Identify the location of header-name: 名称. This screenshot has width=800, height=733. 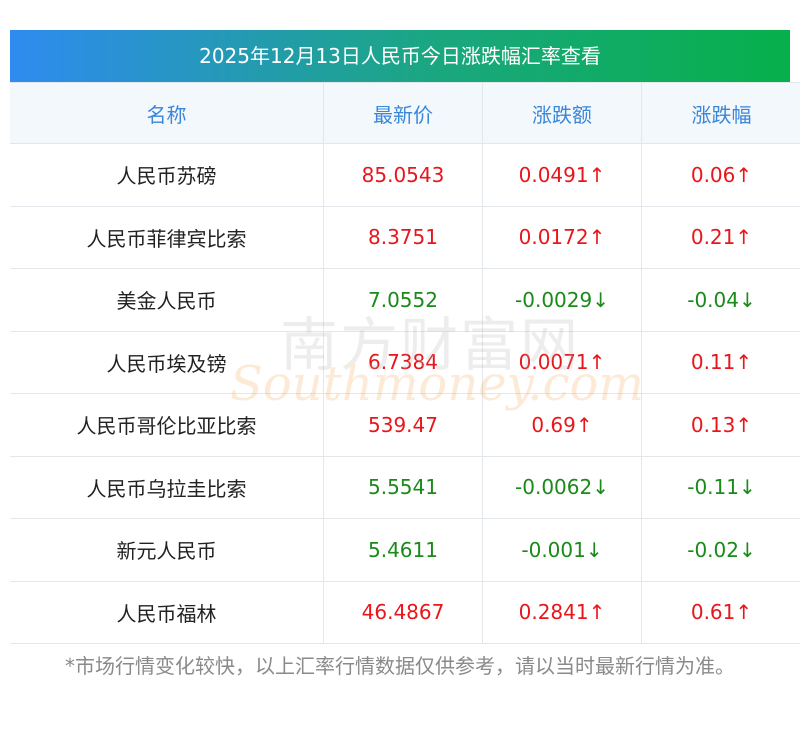
(167, 113).